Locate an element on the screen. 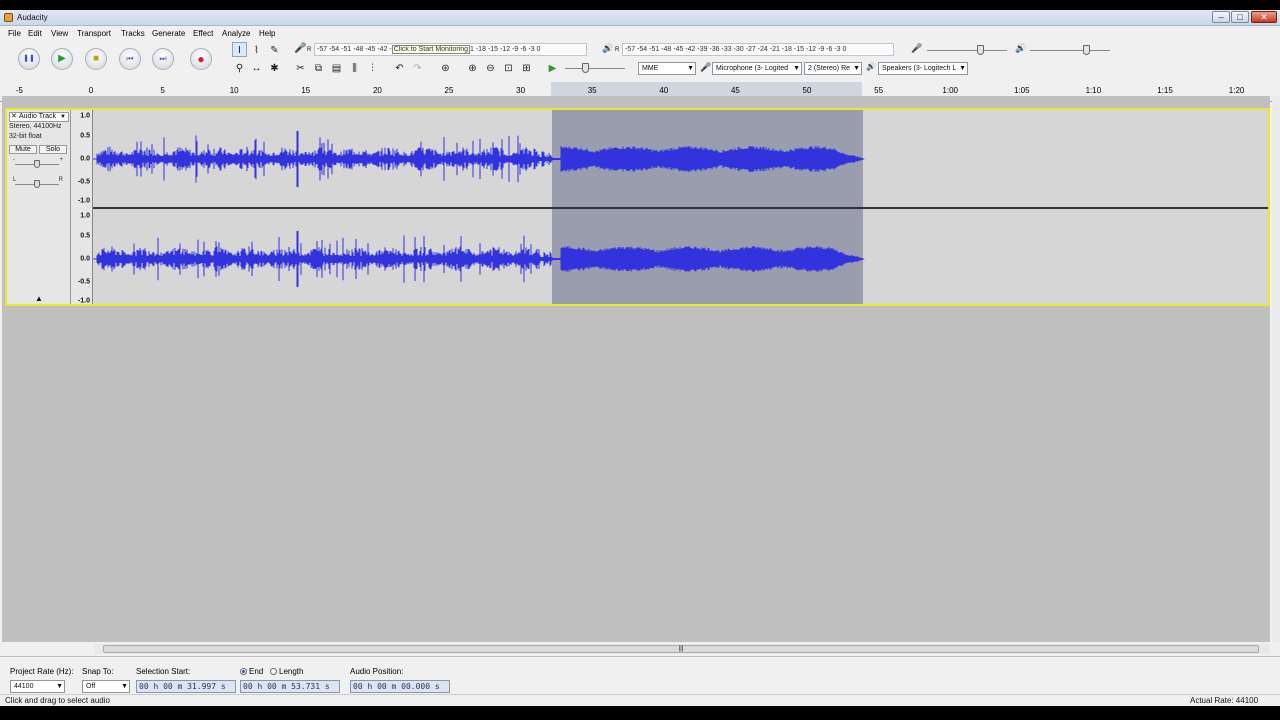 This screenshot has width=1280, height=720. undo-icon: ↶ is located at coordinates (399, 67).